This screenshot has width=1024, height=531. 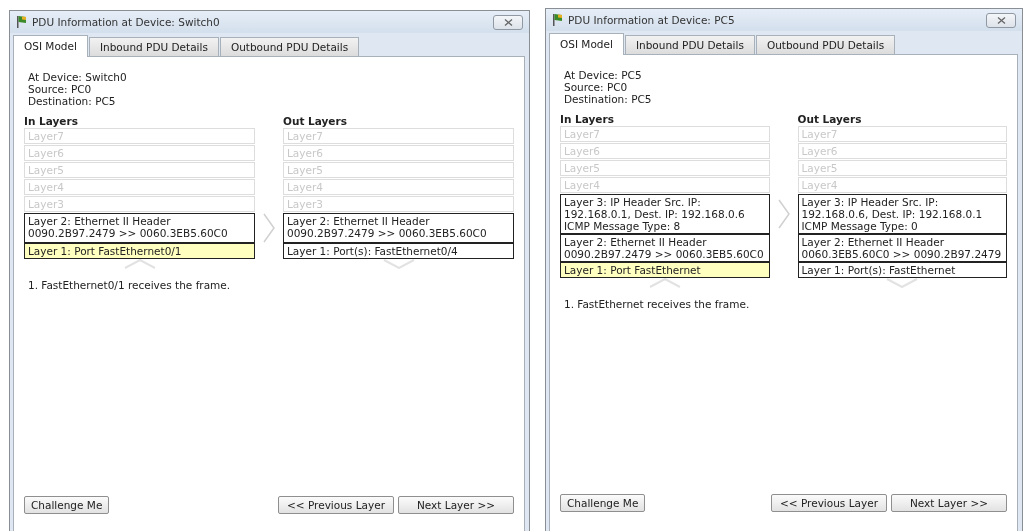 I want to click on layer-item: Layer 3: IP Header Src. IP: 192.168.0.6, Dest. IP: 192.168.0.1 ICMP Message Type: 0, so click(x=902, y=214).